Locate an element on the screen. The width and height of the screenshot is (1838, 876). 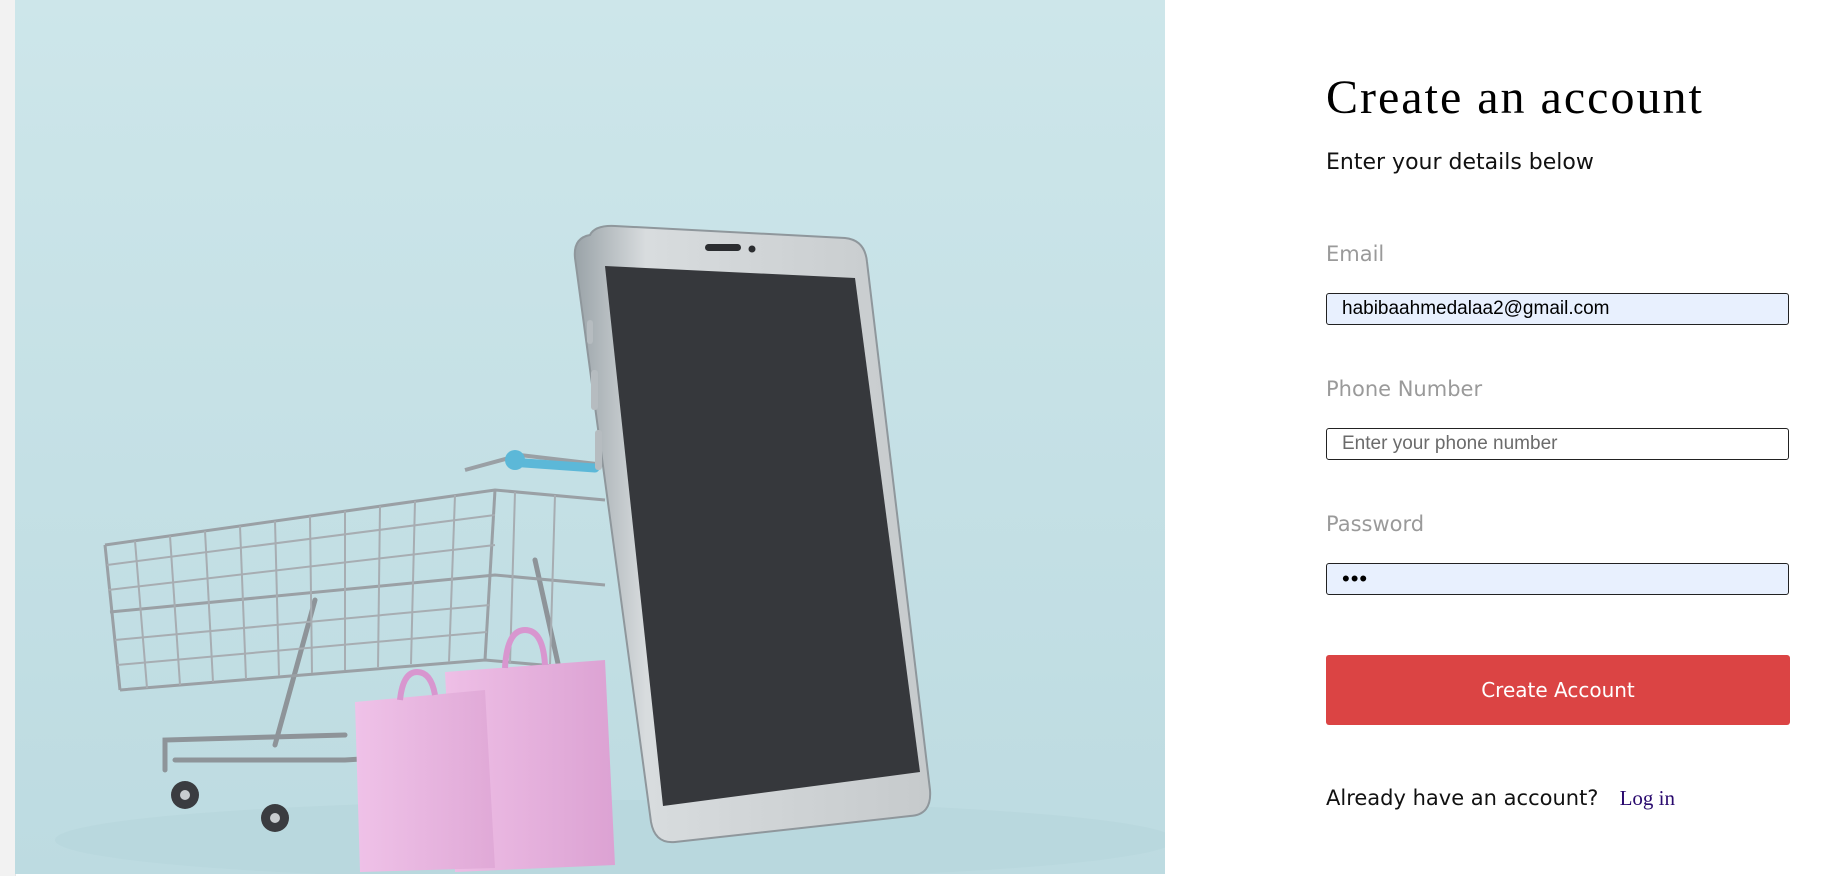
email-field is located at coordinates (1557, 309).